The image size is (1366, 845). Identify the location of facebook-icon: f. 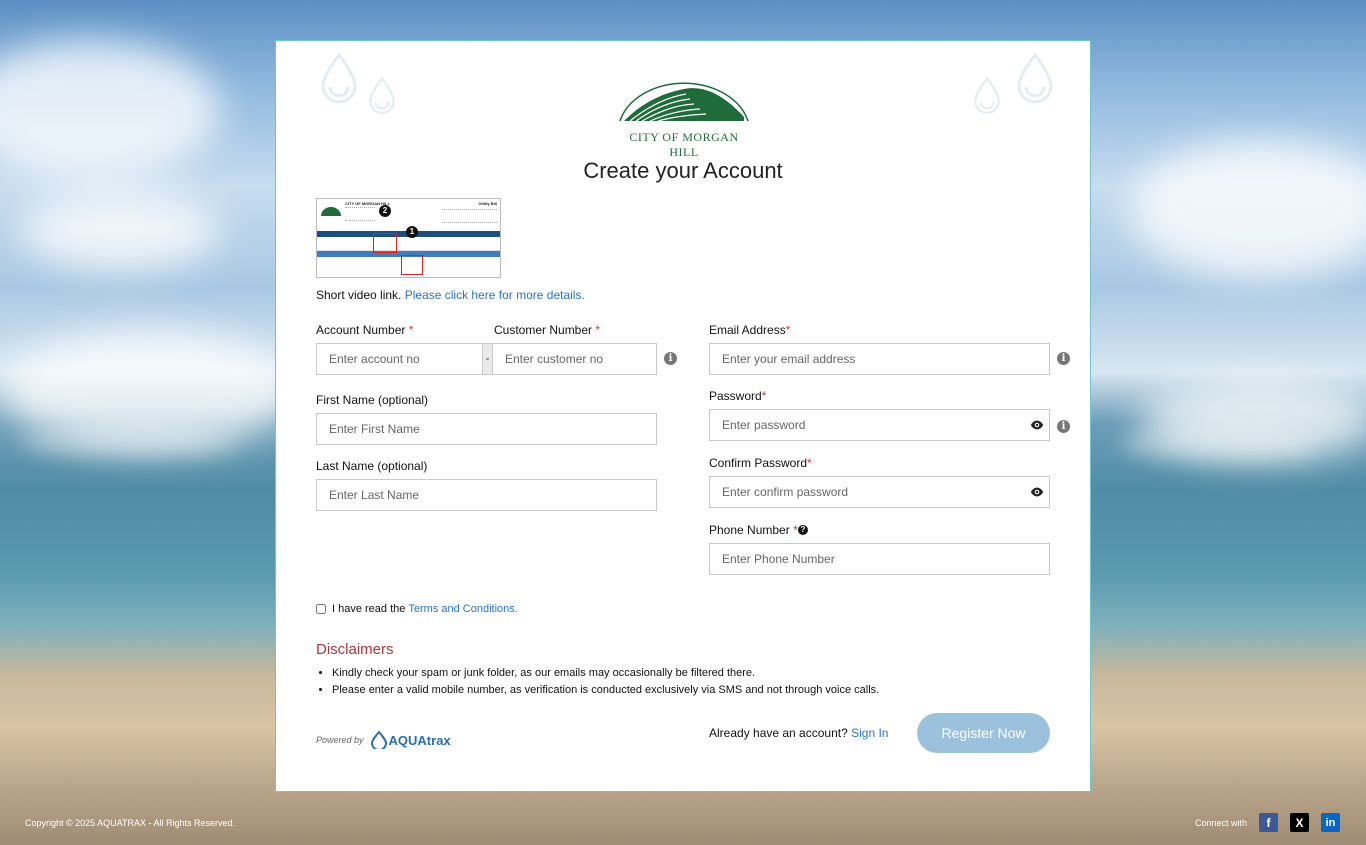
(1268, 822).